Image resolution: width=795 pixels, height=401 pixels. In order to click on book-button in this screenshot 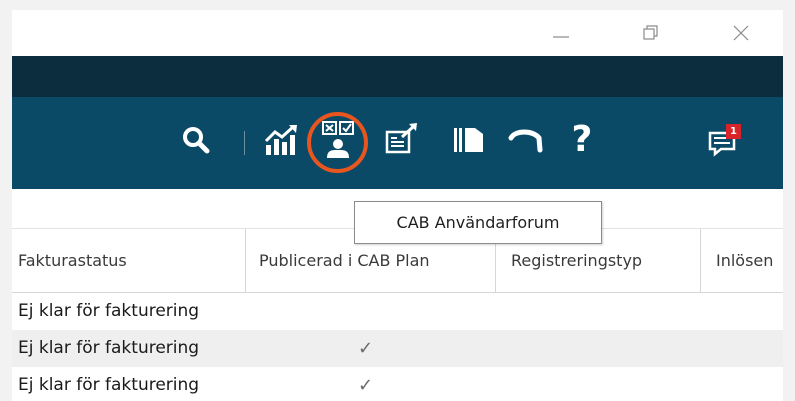, I will do `click(469, 140)`.